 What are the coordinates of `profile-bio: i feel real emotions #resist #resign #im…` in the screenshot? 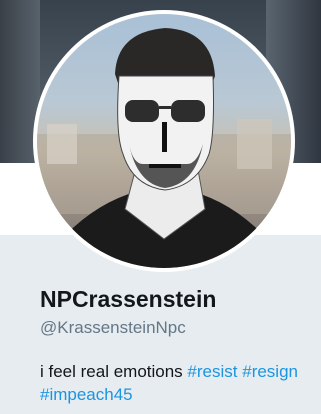 It's located at (177, 383).